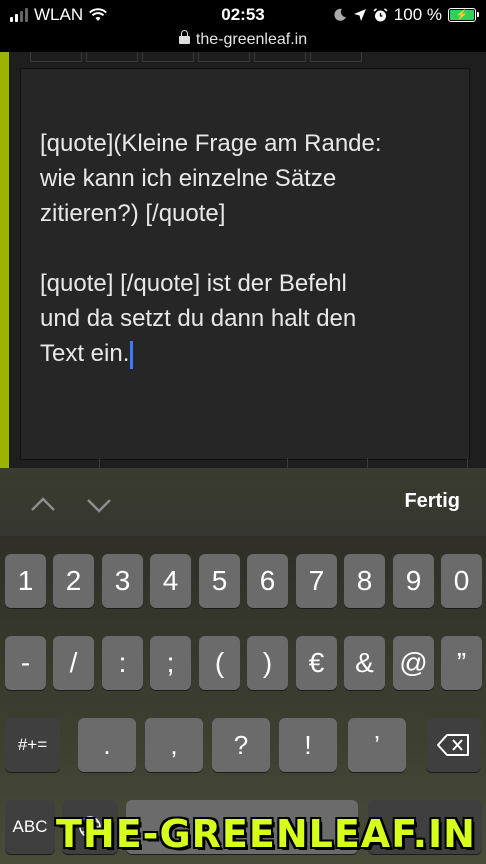  I want to click on key-quote: ”, so click(461, 663).